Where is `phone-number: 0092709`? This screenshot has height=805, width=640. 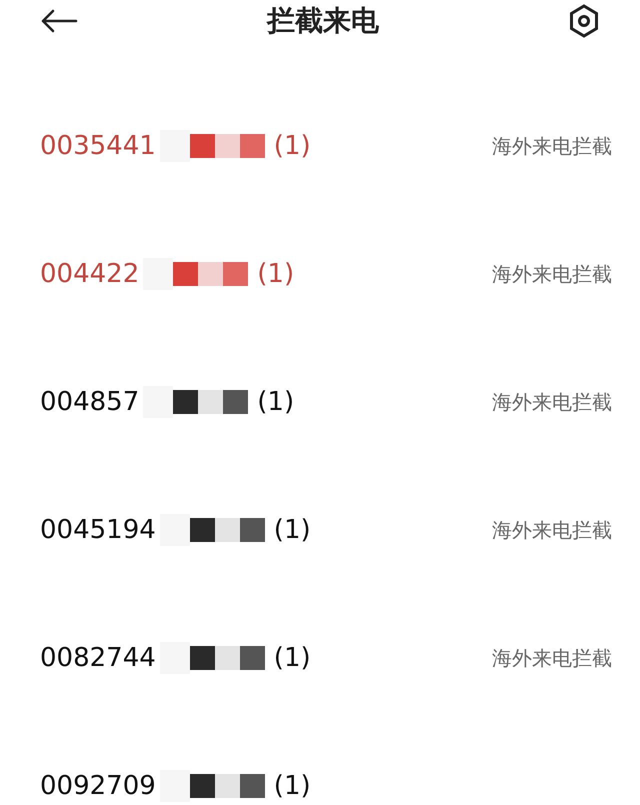 phone-number: 0092709 is located at coordinates (98, 786).